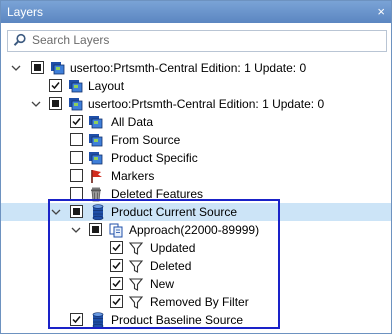 The image size is (392, 334). I want to click on panel-title: Layers, so click(25, 12).